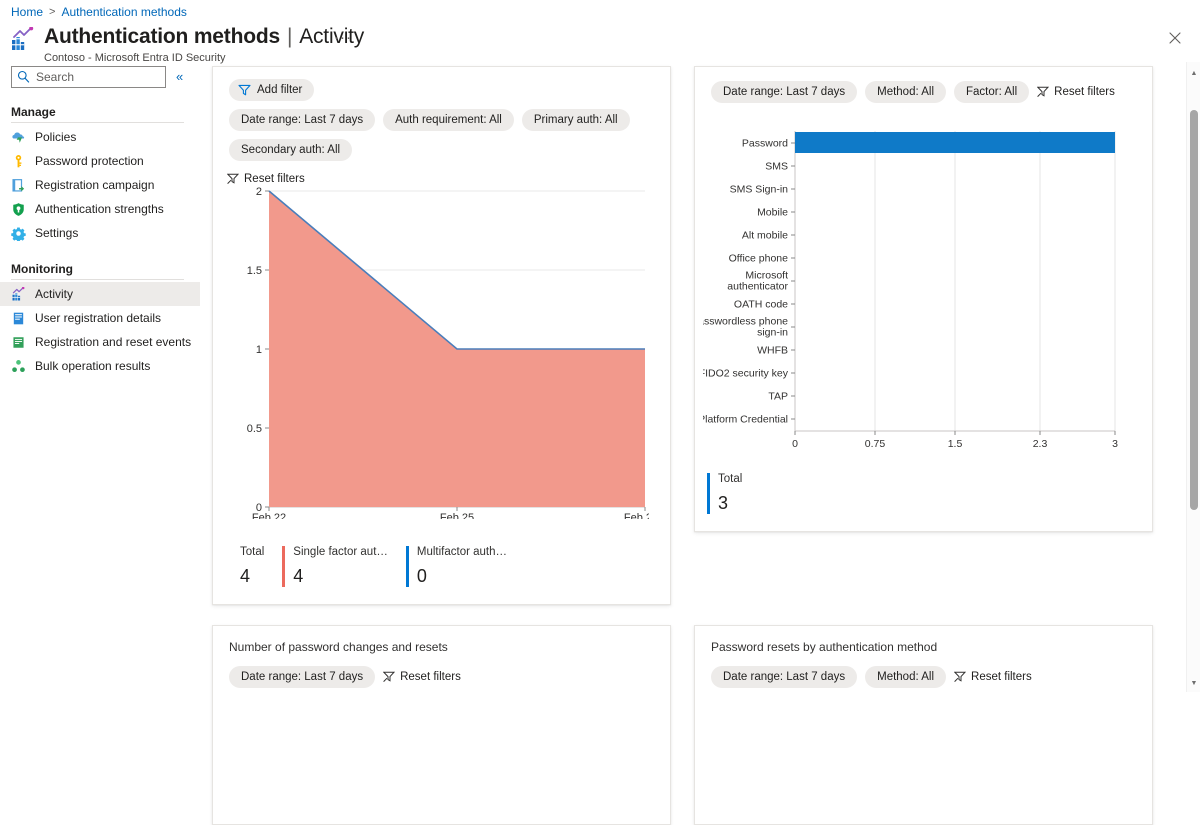 The height and width of the screenshot is (825, 1200). Describe the element at coordinates (991, 92) in the screenshot. I see `filter-chip-factor: Factor: All` at that location.